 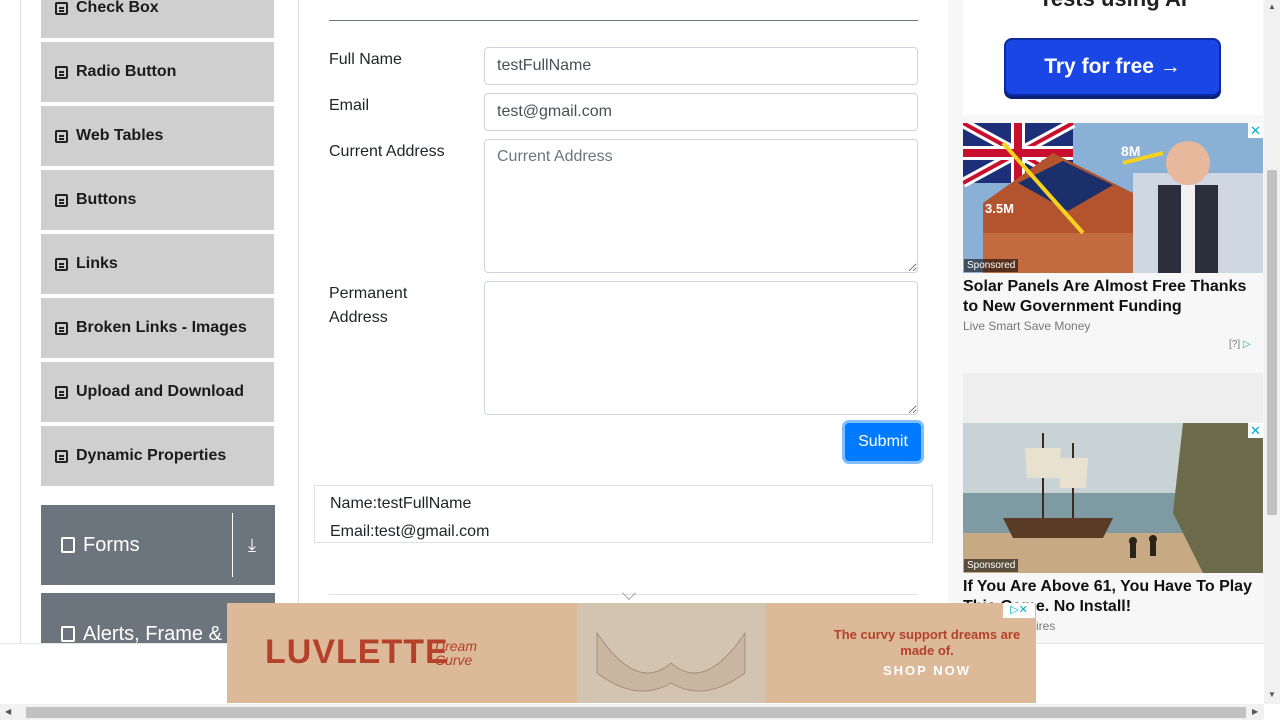 I want to click on banner-brand: LUVLETTE, so click(x=357, y=652).